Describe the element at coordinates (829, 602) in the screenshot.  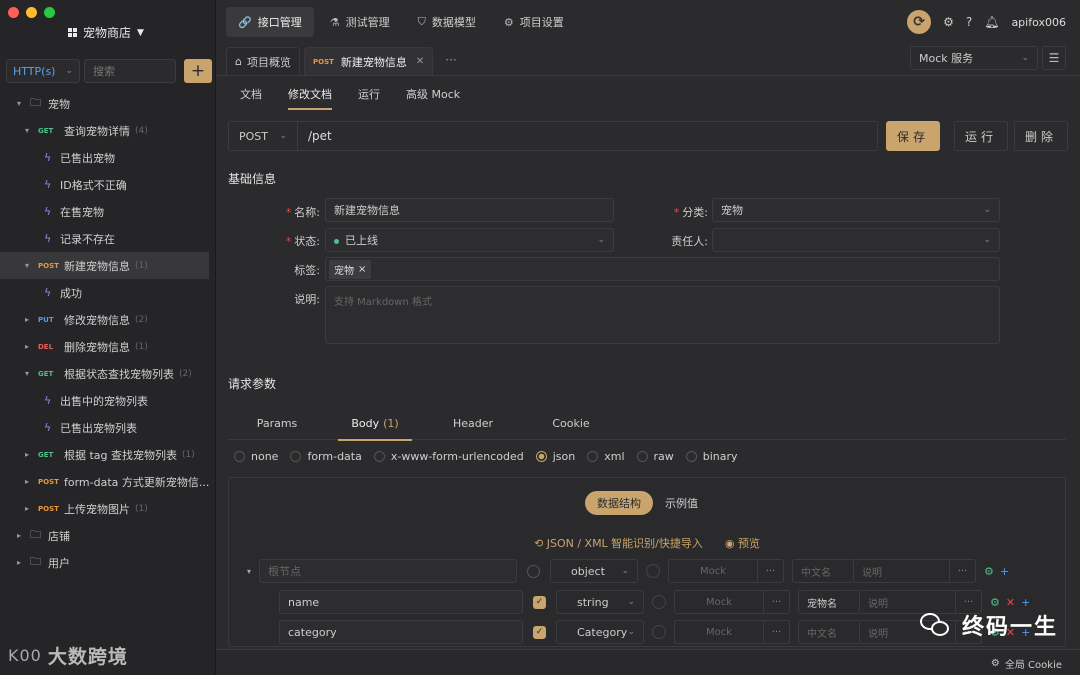
I see `chinese-name-input: 宠物名` at that location.